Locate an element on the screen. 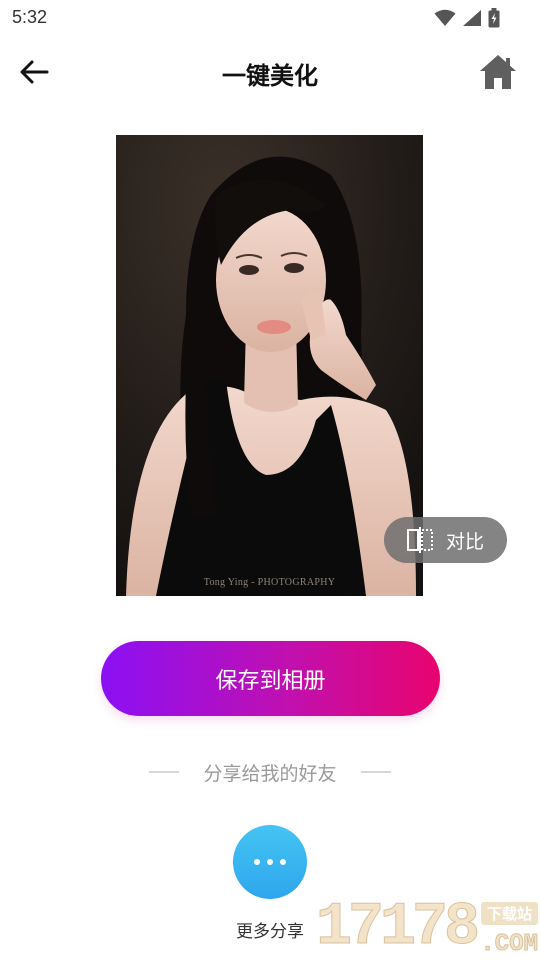 The image size is (540, 960). more-share-button is located at coordinates (270, 862).